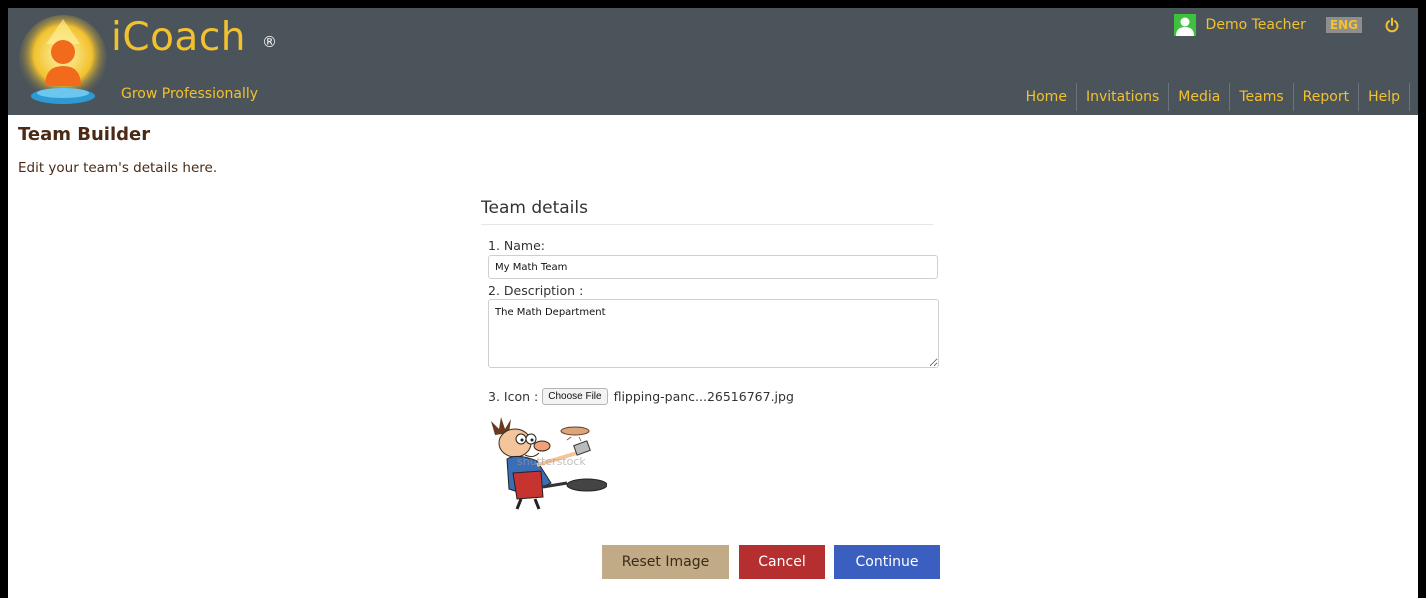  What do you see at coordinates (1325, 97) in the screenshot?
I see `nav-item-report: Report` at bounding box center [1325, 97].